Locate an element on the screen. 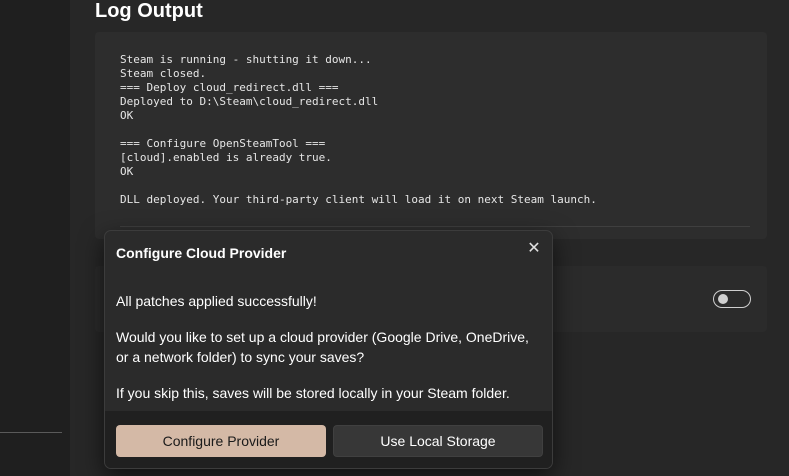  close-icon: ✕ is located at coordinates (534, 248).